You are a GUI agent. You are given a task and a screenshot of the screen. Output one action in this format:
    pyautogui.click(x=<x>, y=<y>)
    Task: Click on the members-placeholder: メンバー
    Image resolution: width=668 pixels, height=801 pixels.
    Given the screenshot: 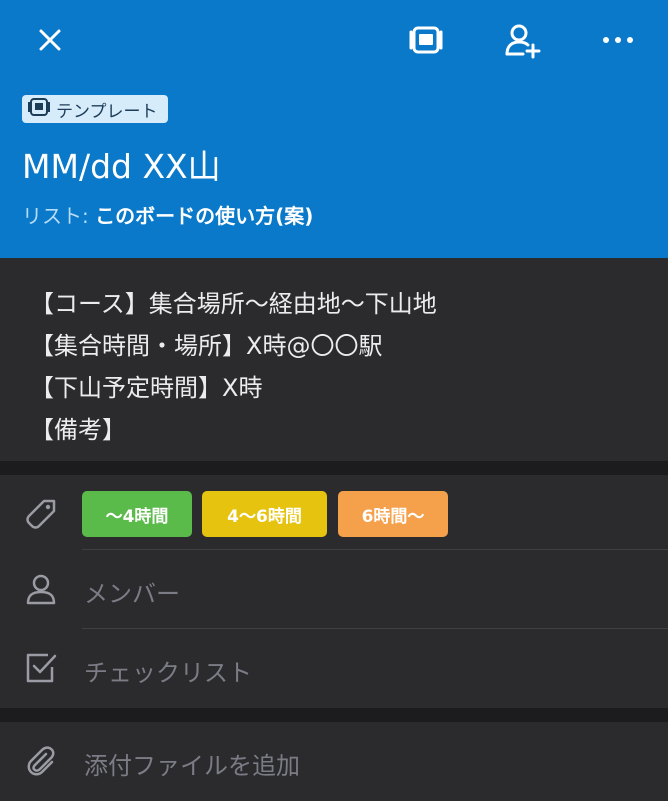 What is the action you would take?
    pyautogui.click(x=132, y=594)
    